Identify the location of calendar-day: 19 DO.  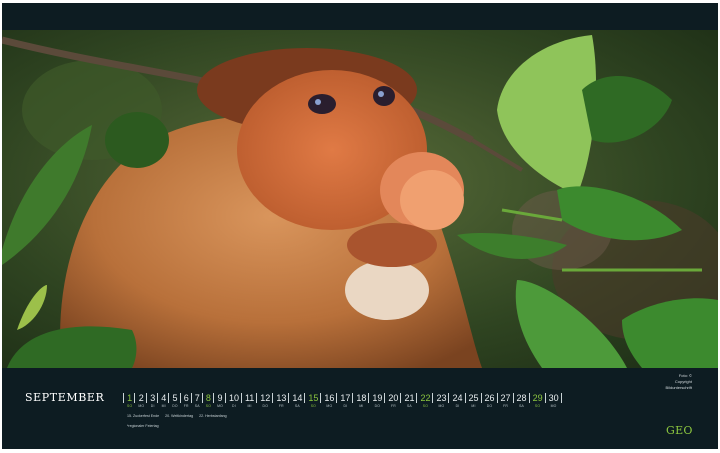
(376, 403).